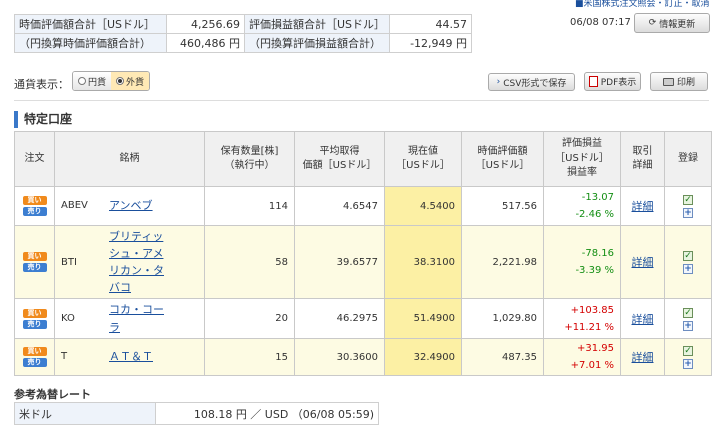 The width and height of the screenshot is (717, 445). What do you see at coordinates (423, 318) in the screenshot?
I see `current-price: 51.4900` at bounding box center [423, 318].